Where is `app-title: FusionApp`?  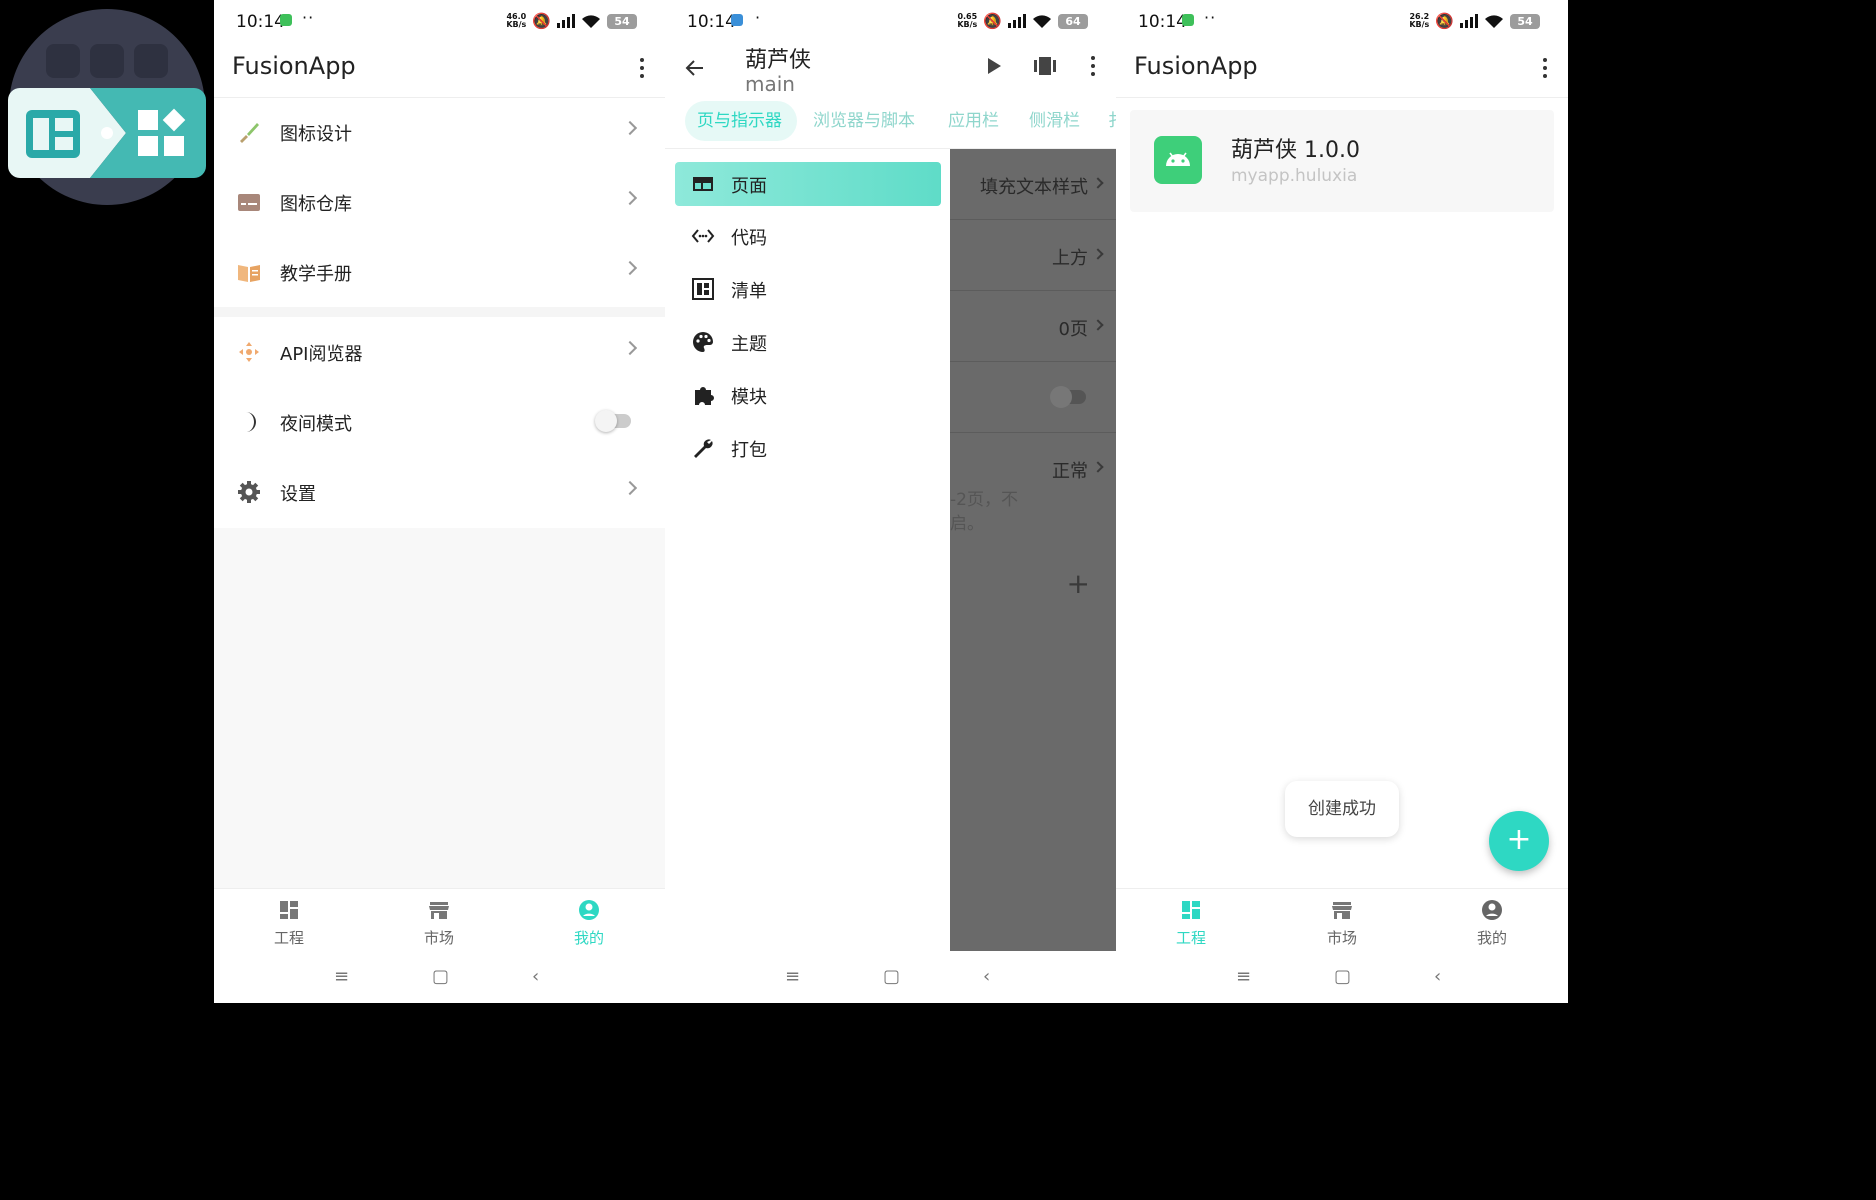 app-title: FusionApp is located at coordinates (294, 66).